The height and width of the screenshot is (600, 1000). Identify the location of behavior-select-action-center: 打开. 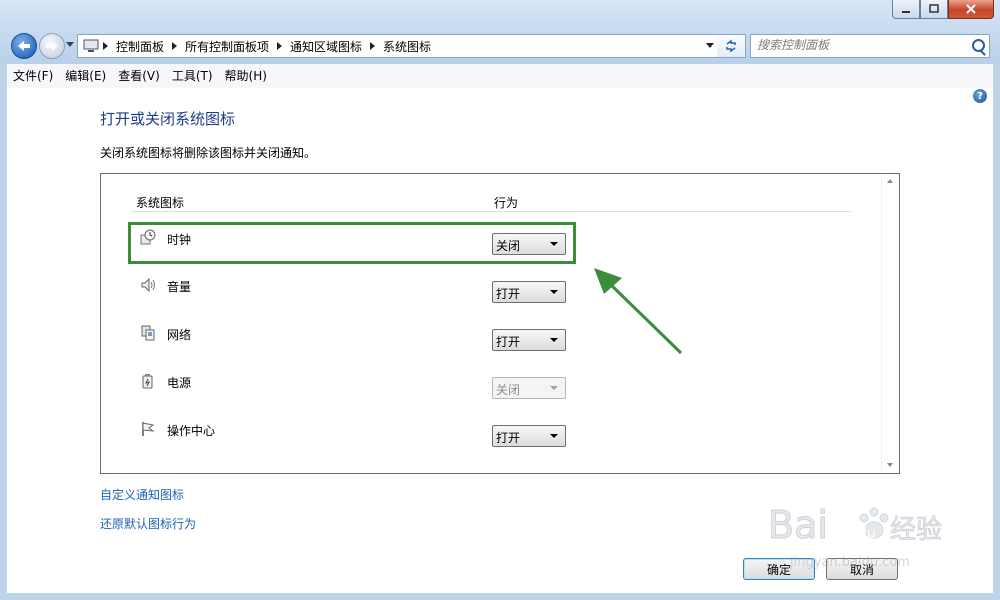
(529, 436).